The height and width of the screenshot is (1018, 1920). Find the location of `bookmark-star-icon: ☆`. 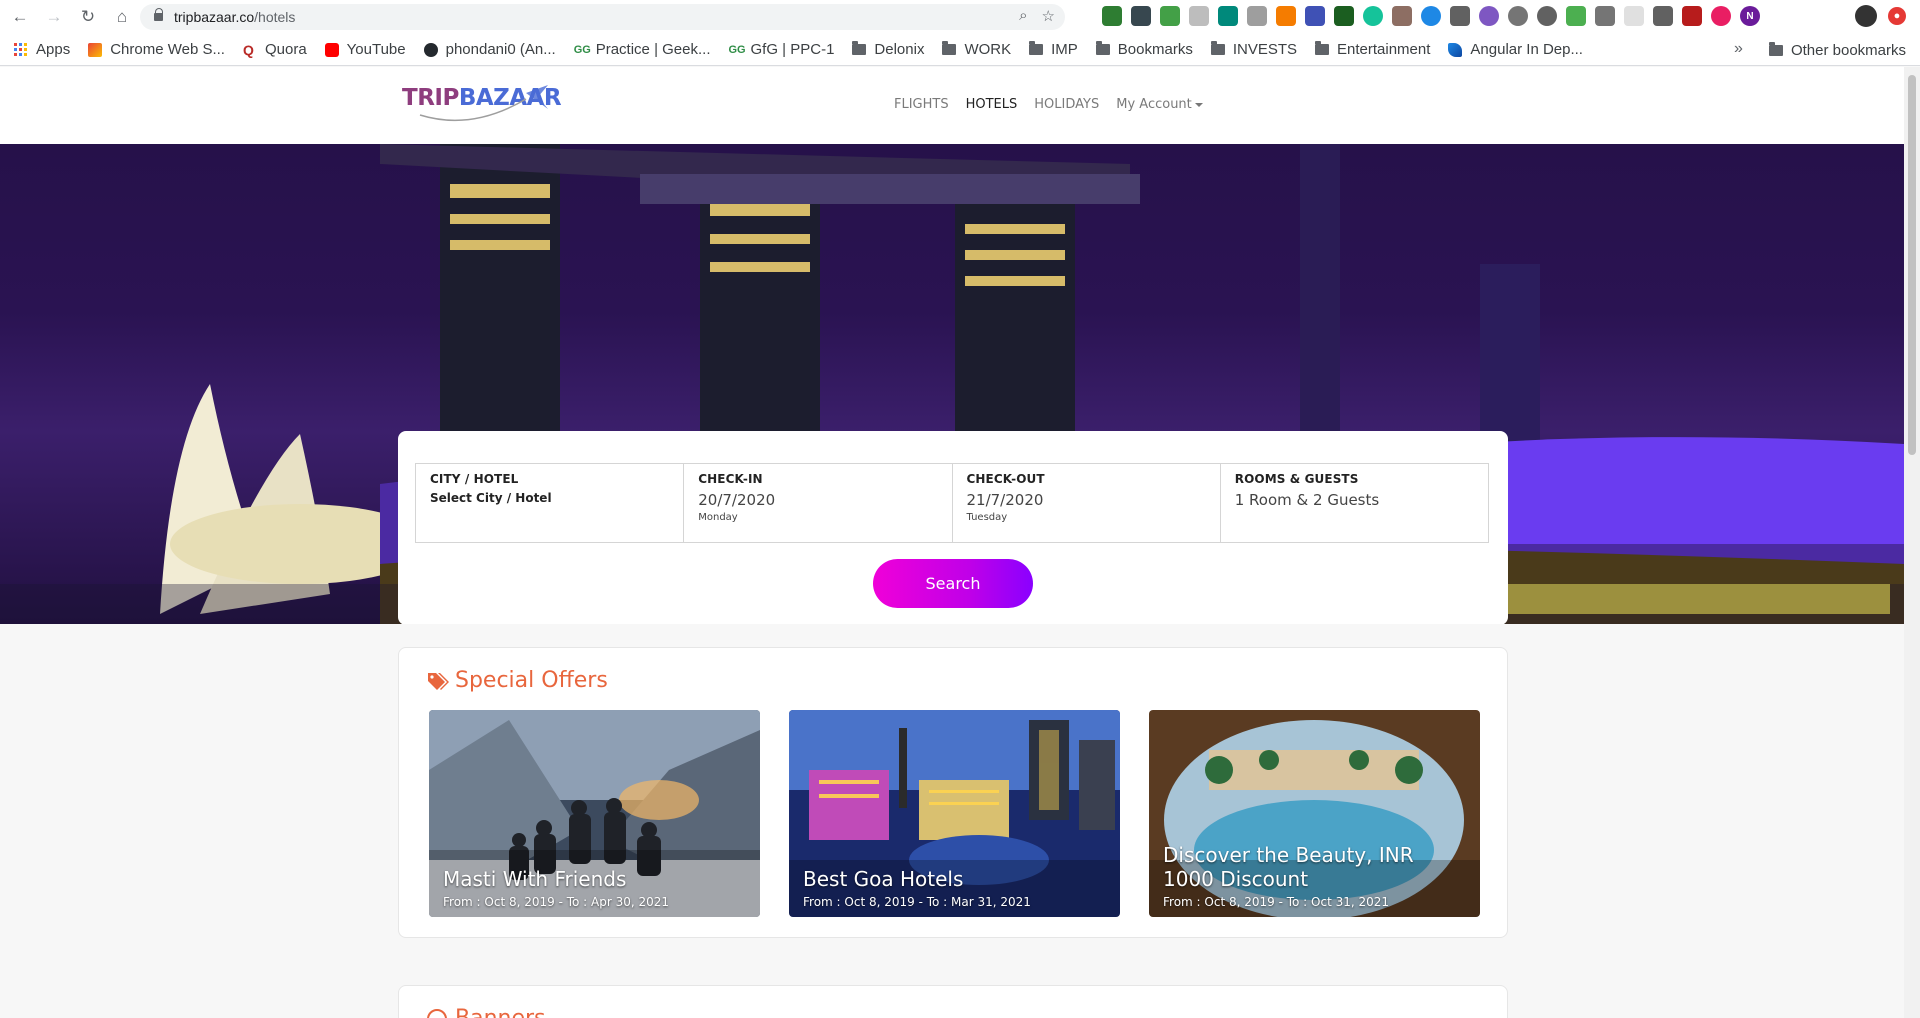

bookmark-star-icon: ☆ is located at coordinates (1048, 16).